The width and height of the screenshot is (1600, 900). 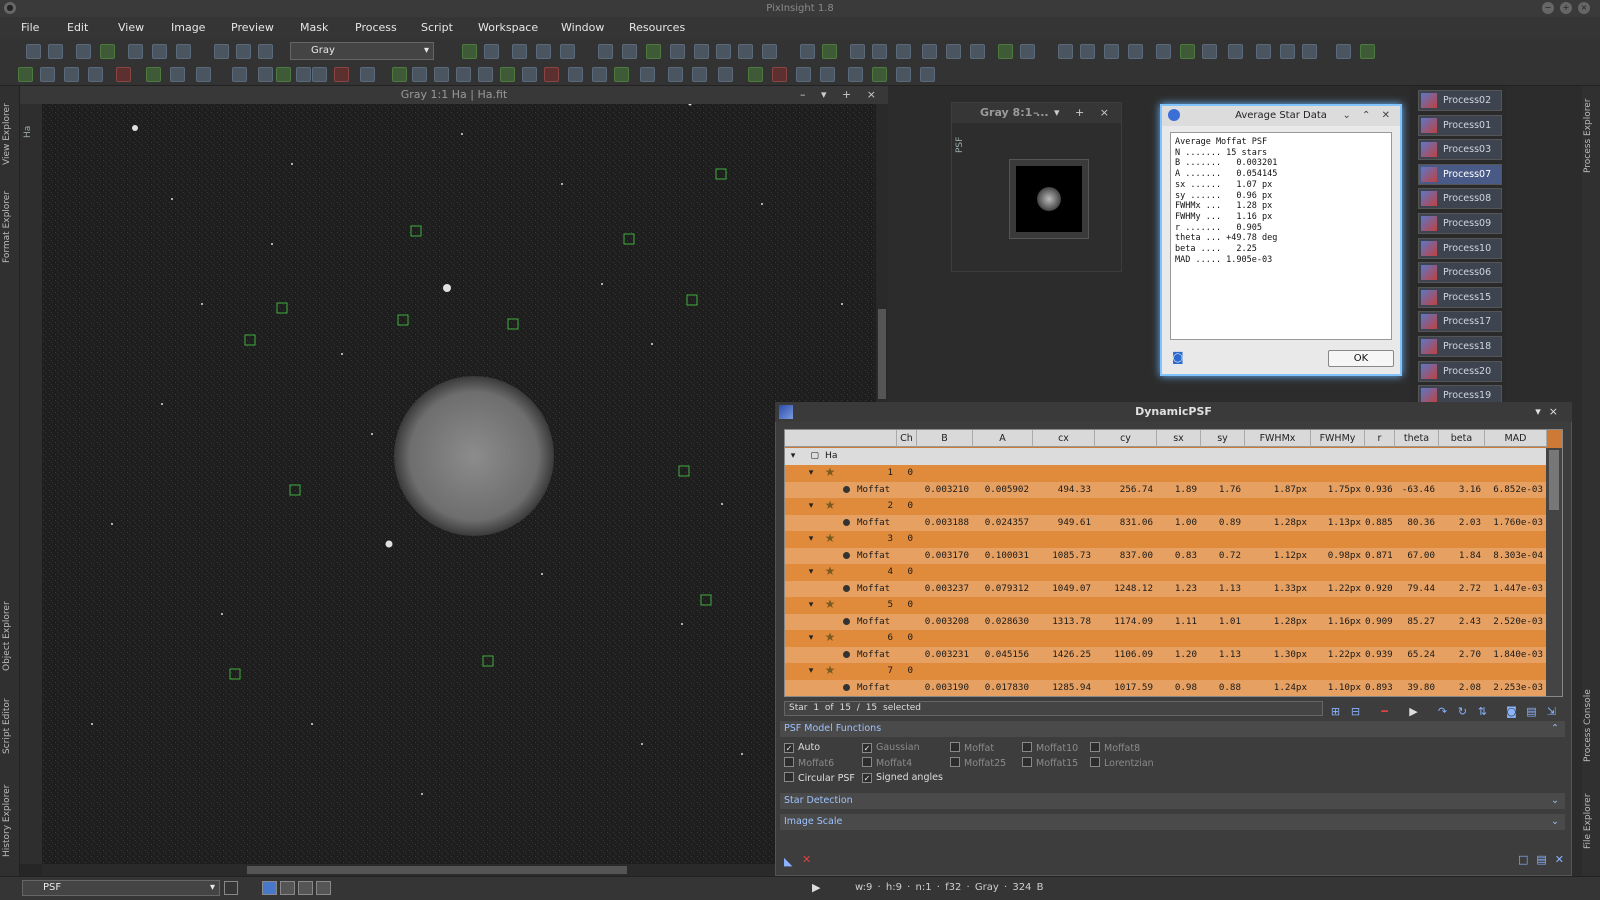 What do you see at coordinates (188, 27) in the screenshot?
I see `menu-image: Image` at bounding box center [188, 27].